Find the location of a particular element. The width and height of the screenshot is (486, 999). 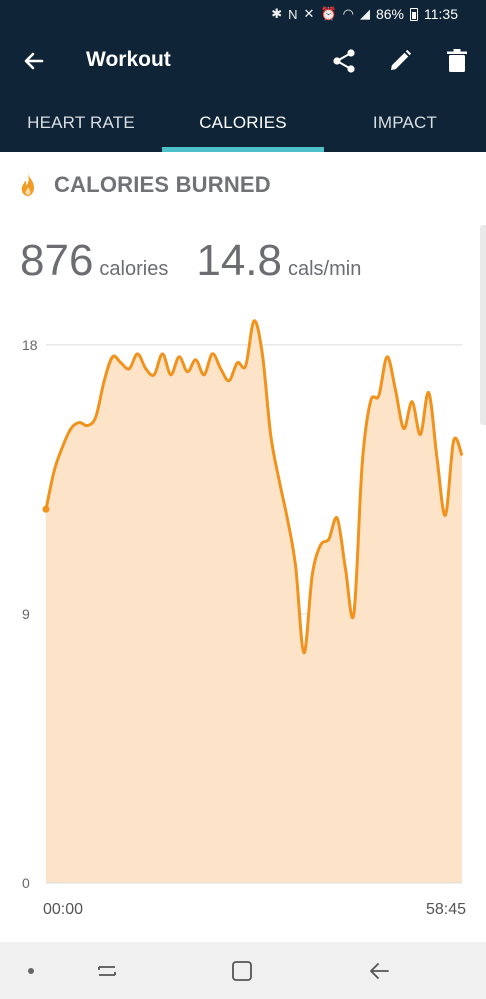

back-arrow-icon is located at coordinates (34, 61).